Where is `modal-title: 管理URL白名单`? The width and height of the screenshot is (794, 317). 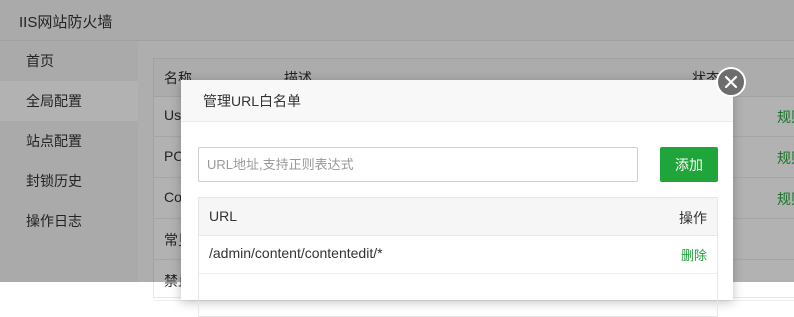
modal-title: 管理URL白名单 is located at coordinates (457, 101).